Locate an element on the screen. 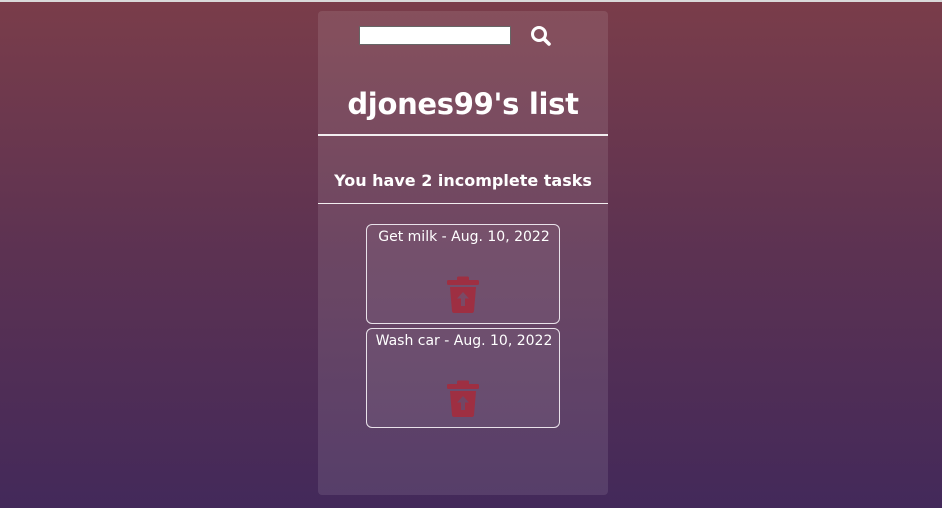  search-input is located at coordinates (435, 35).